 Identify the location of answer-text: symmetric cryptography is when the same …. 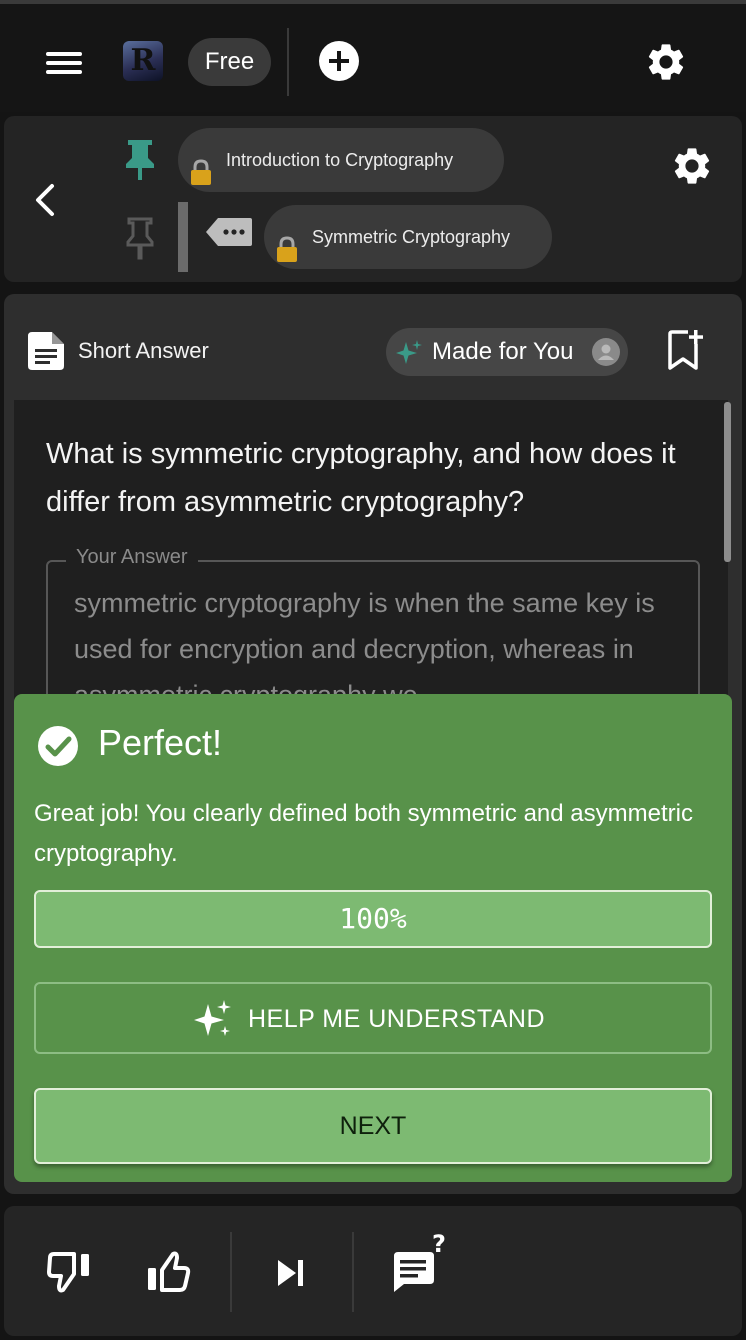
(364, 644).